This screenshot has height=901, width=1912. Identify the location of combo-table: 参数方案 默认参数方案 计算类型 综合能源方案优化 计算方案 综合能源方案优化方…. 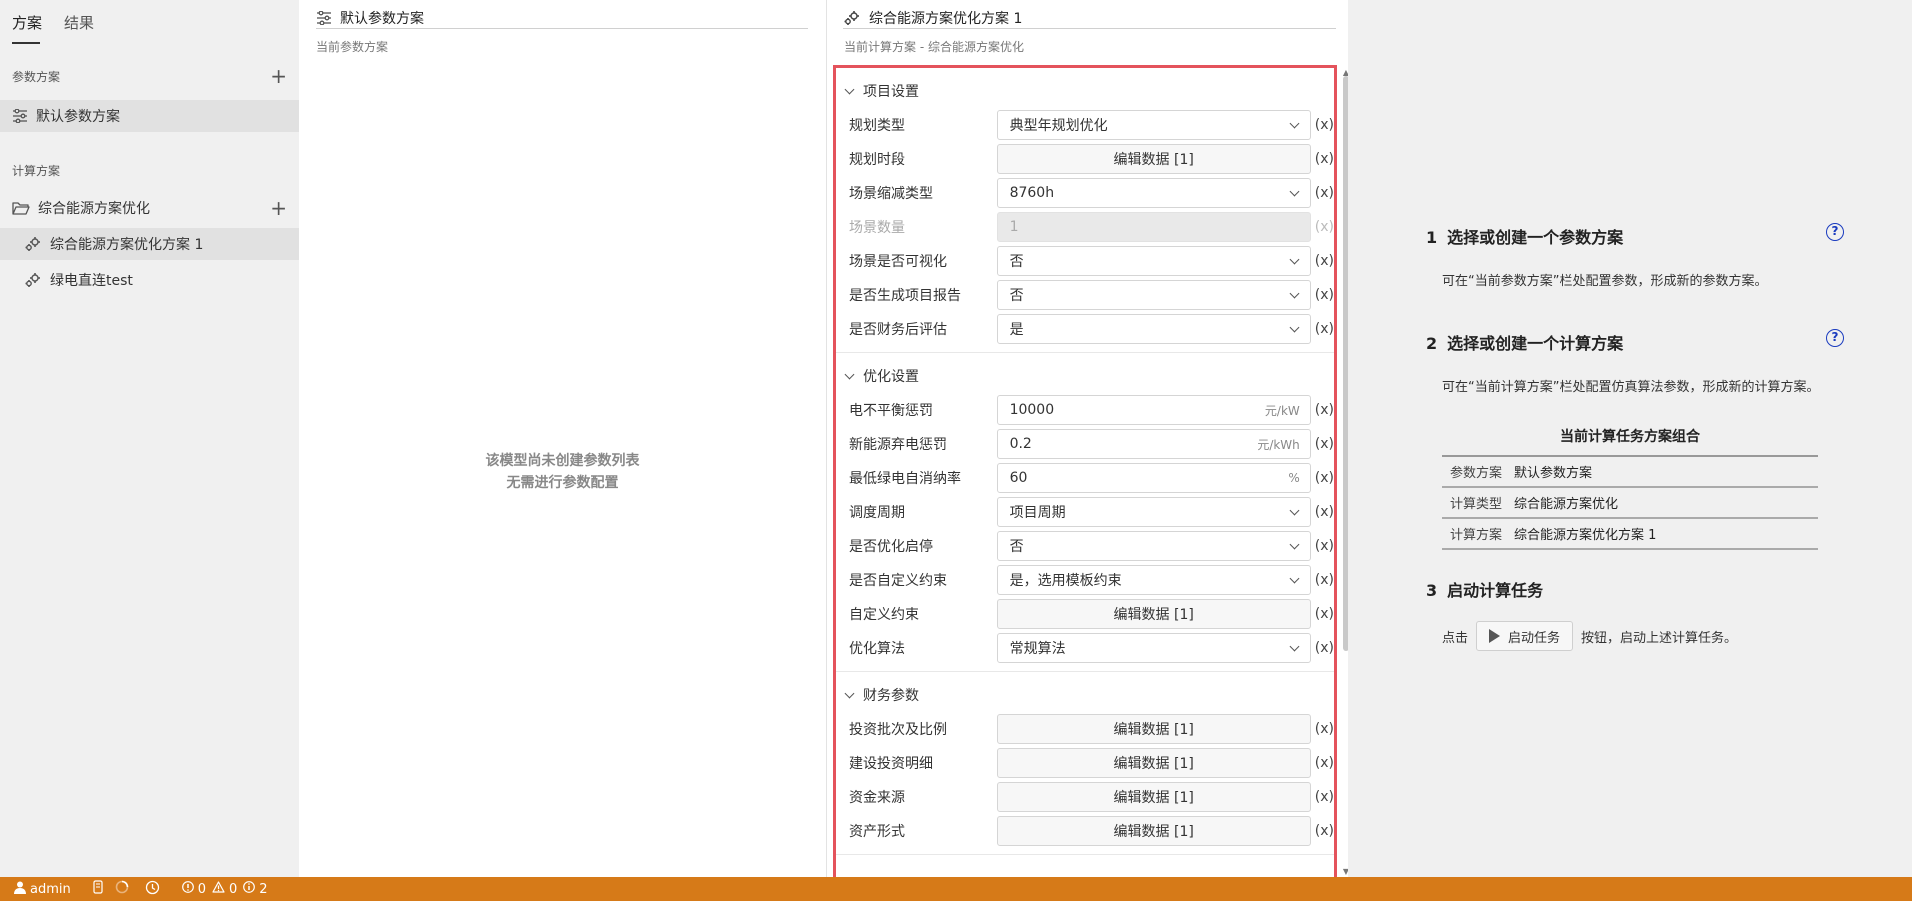
(1630, 502).